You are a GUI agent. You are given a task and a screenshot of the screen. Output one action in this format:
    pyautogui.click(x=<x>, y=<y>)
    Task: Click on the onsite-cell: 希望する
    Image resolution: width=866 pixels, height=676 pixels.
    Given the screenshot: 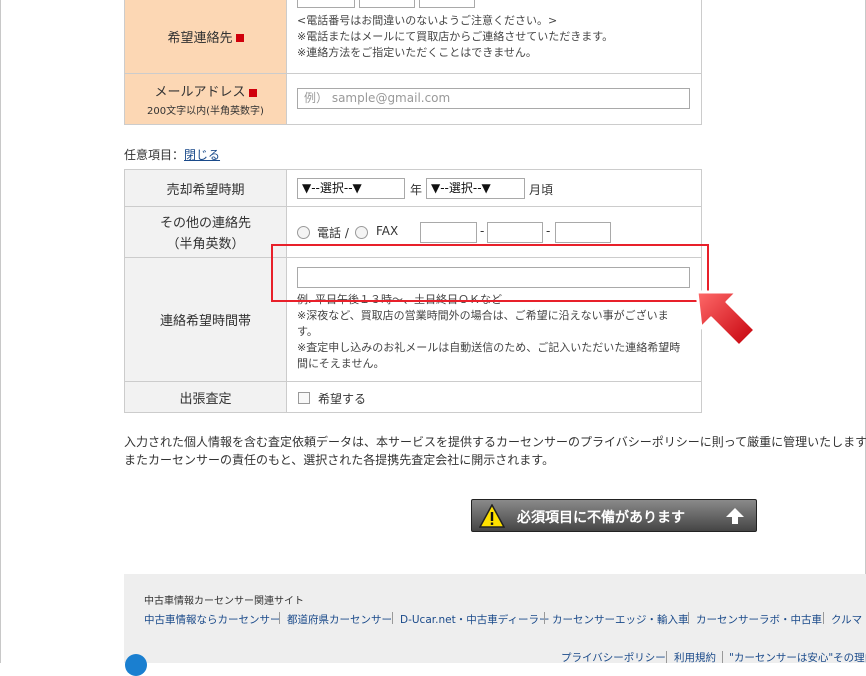 What is the action you would take?
    pyautogui.click(x=494, y=397)
    